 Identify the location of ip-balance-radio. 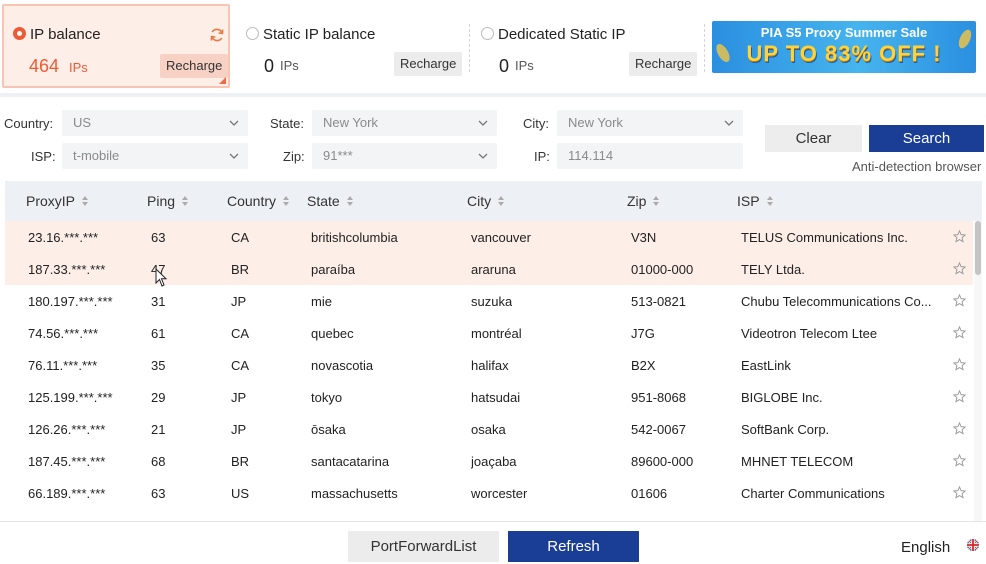
(19, 33).